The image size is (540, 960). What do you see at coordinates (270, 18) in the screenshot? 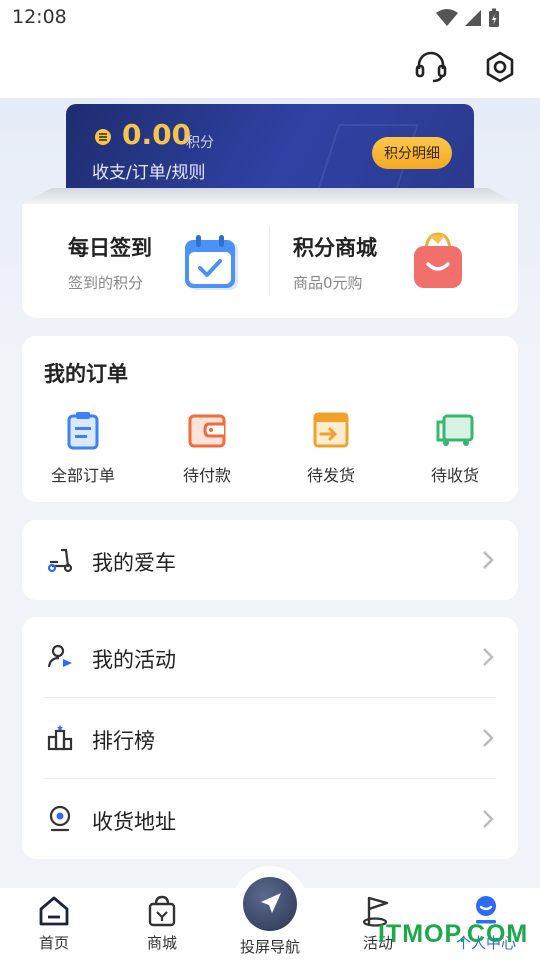
I see `status-bar: 12:08` at bounding box center [270, 18].